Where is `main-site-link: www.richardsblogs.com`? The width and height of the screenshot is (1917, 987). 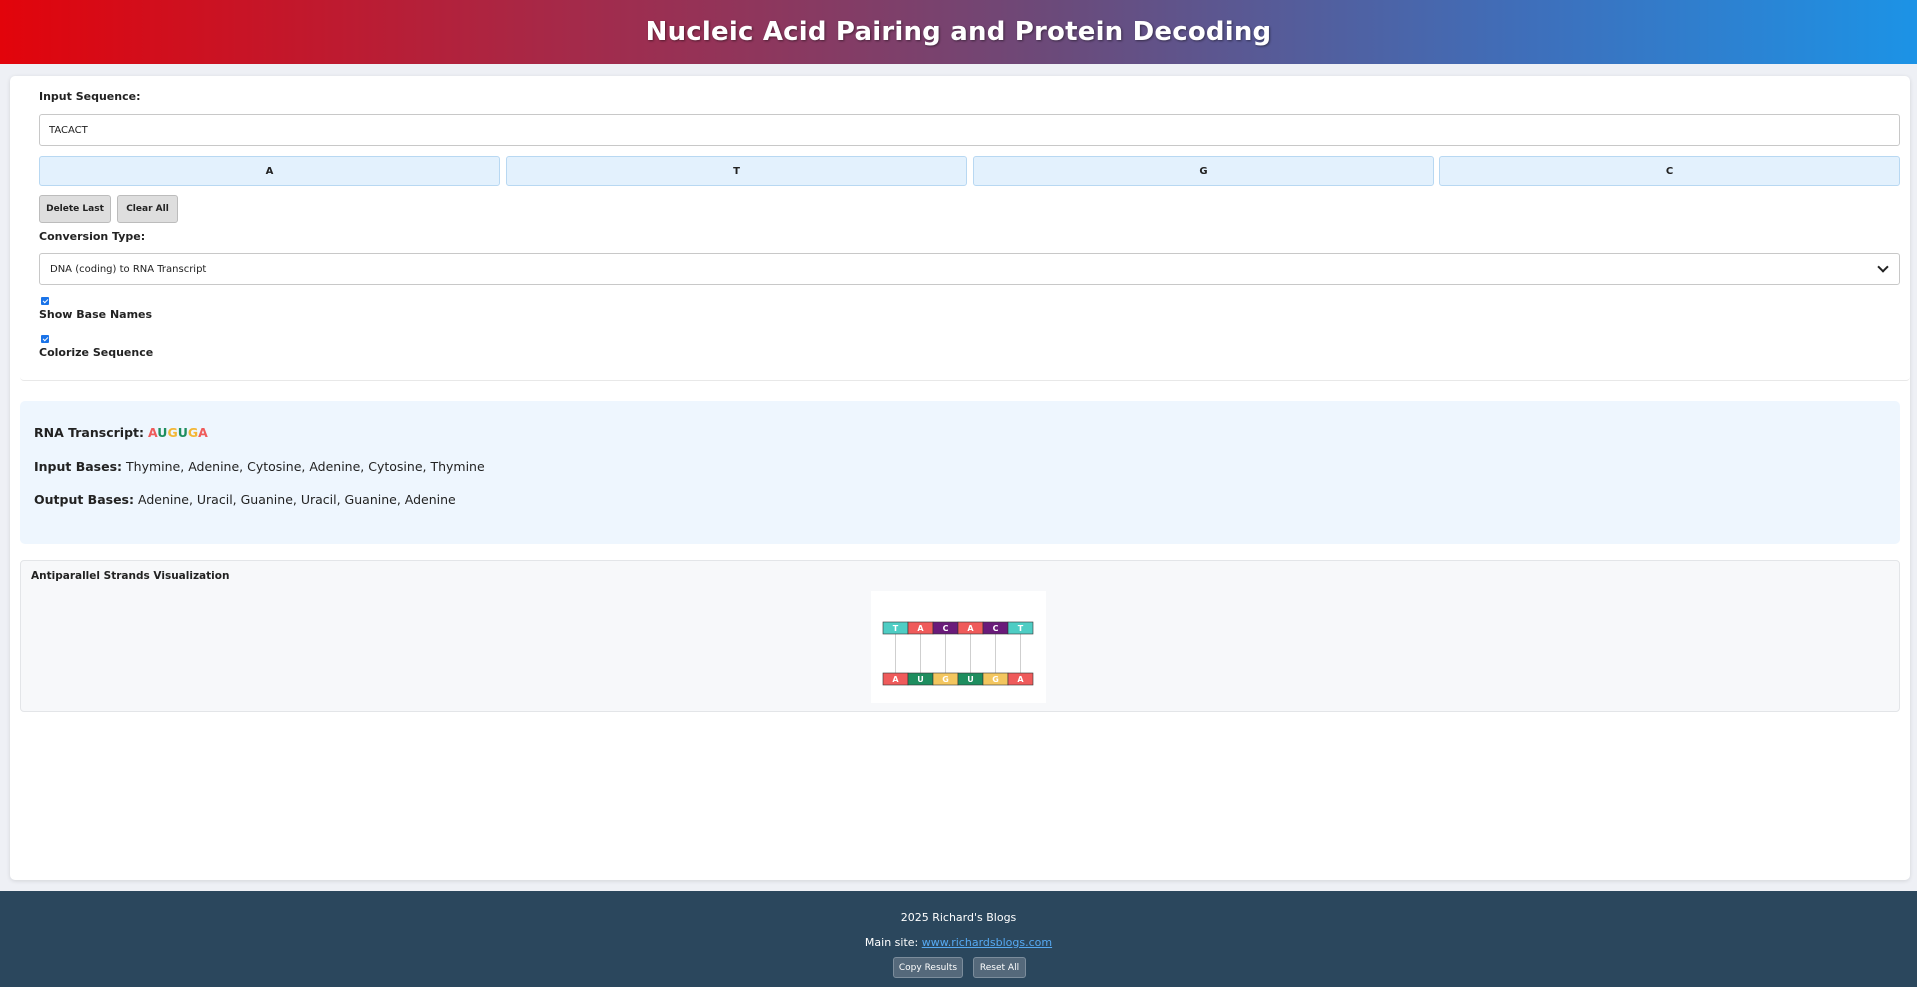 main-site-link: www.richardsblogs.com is located at coordinates (987, 942).